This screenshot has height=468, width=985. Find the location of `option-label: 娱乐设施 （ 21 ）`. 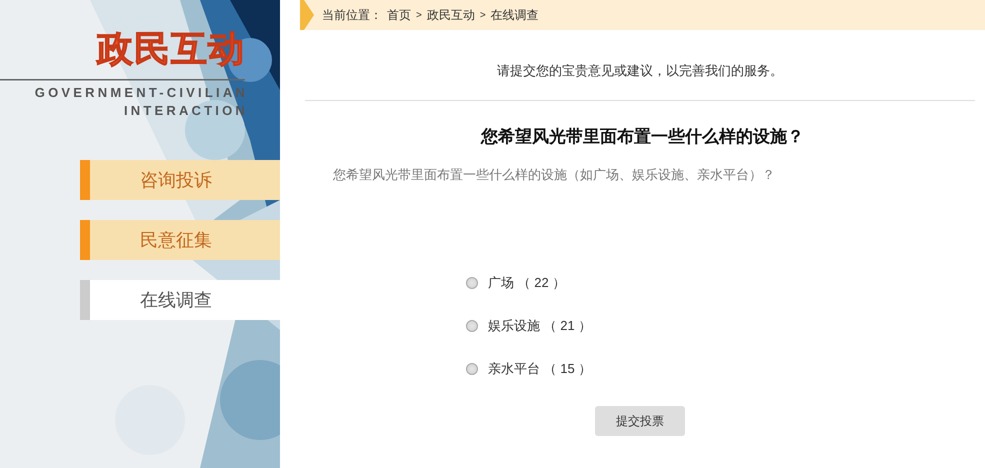

option-label: 娱乐设施 （ 21 ） is located at coordinates (540, 326).